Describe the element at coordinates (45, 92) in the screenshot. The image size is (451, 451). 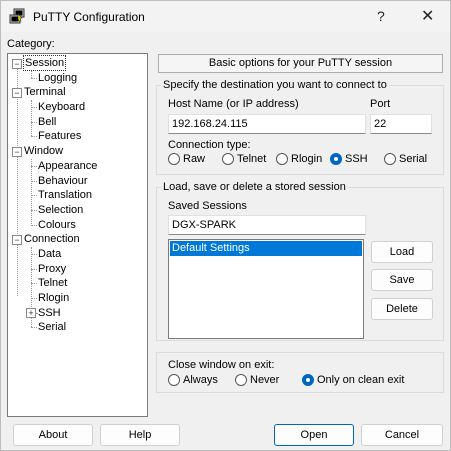
I see `tree-item-terminal: Terminal` at that location.